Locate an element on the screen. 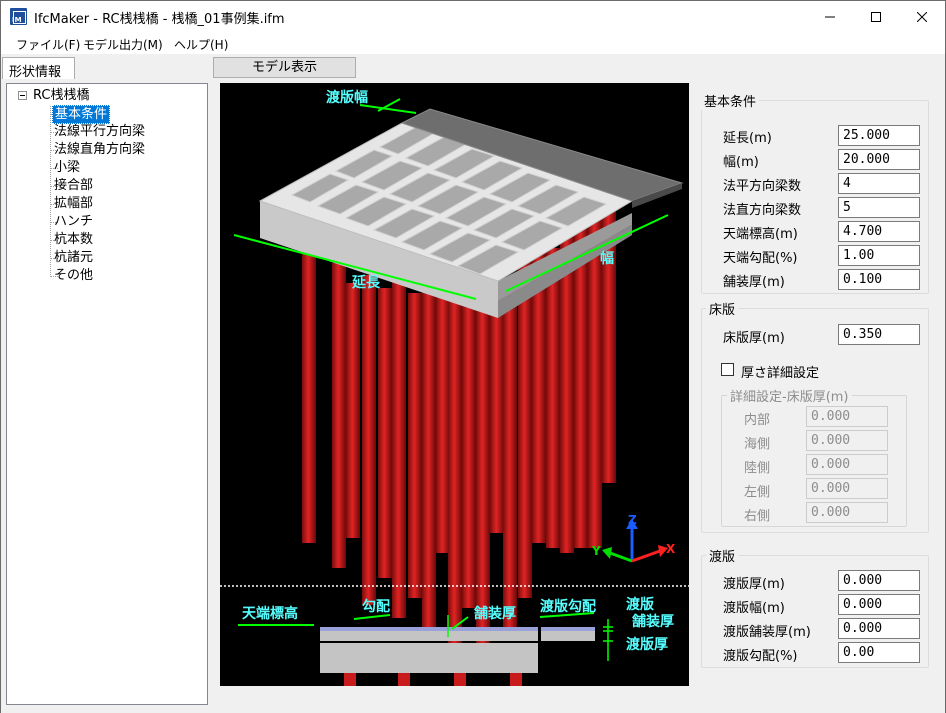  tree-item-small-beam: 小梁 is located at coordinates (67, 167).